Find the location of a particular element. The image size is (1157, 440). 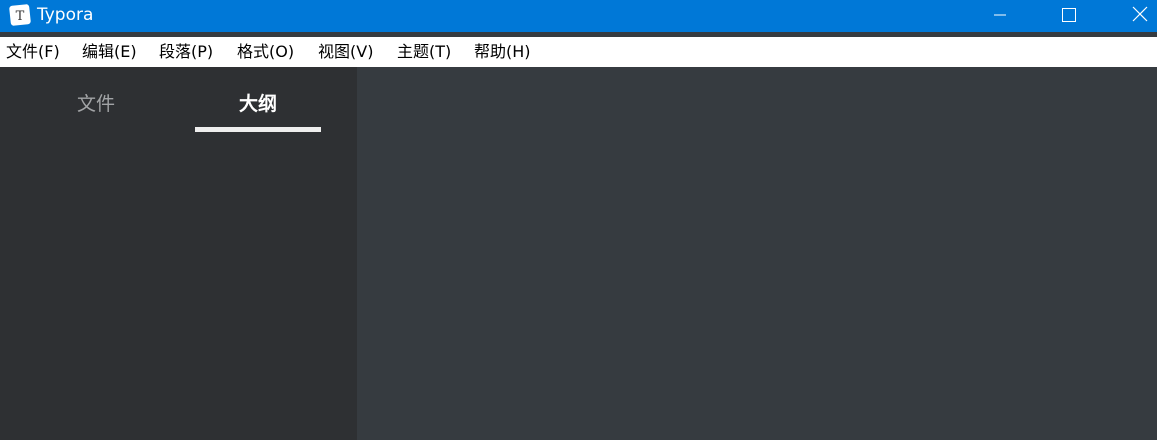

maximize-button is located at coordinates (1069, 16).